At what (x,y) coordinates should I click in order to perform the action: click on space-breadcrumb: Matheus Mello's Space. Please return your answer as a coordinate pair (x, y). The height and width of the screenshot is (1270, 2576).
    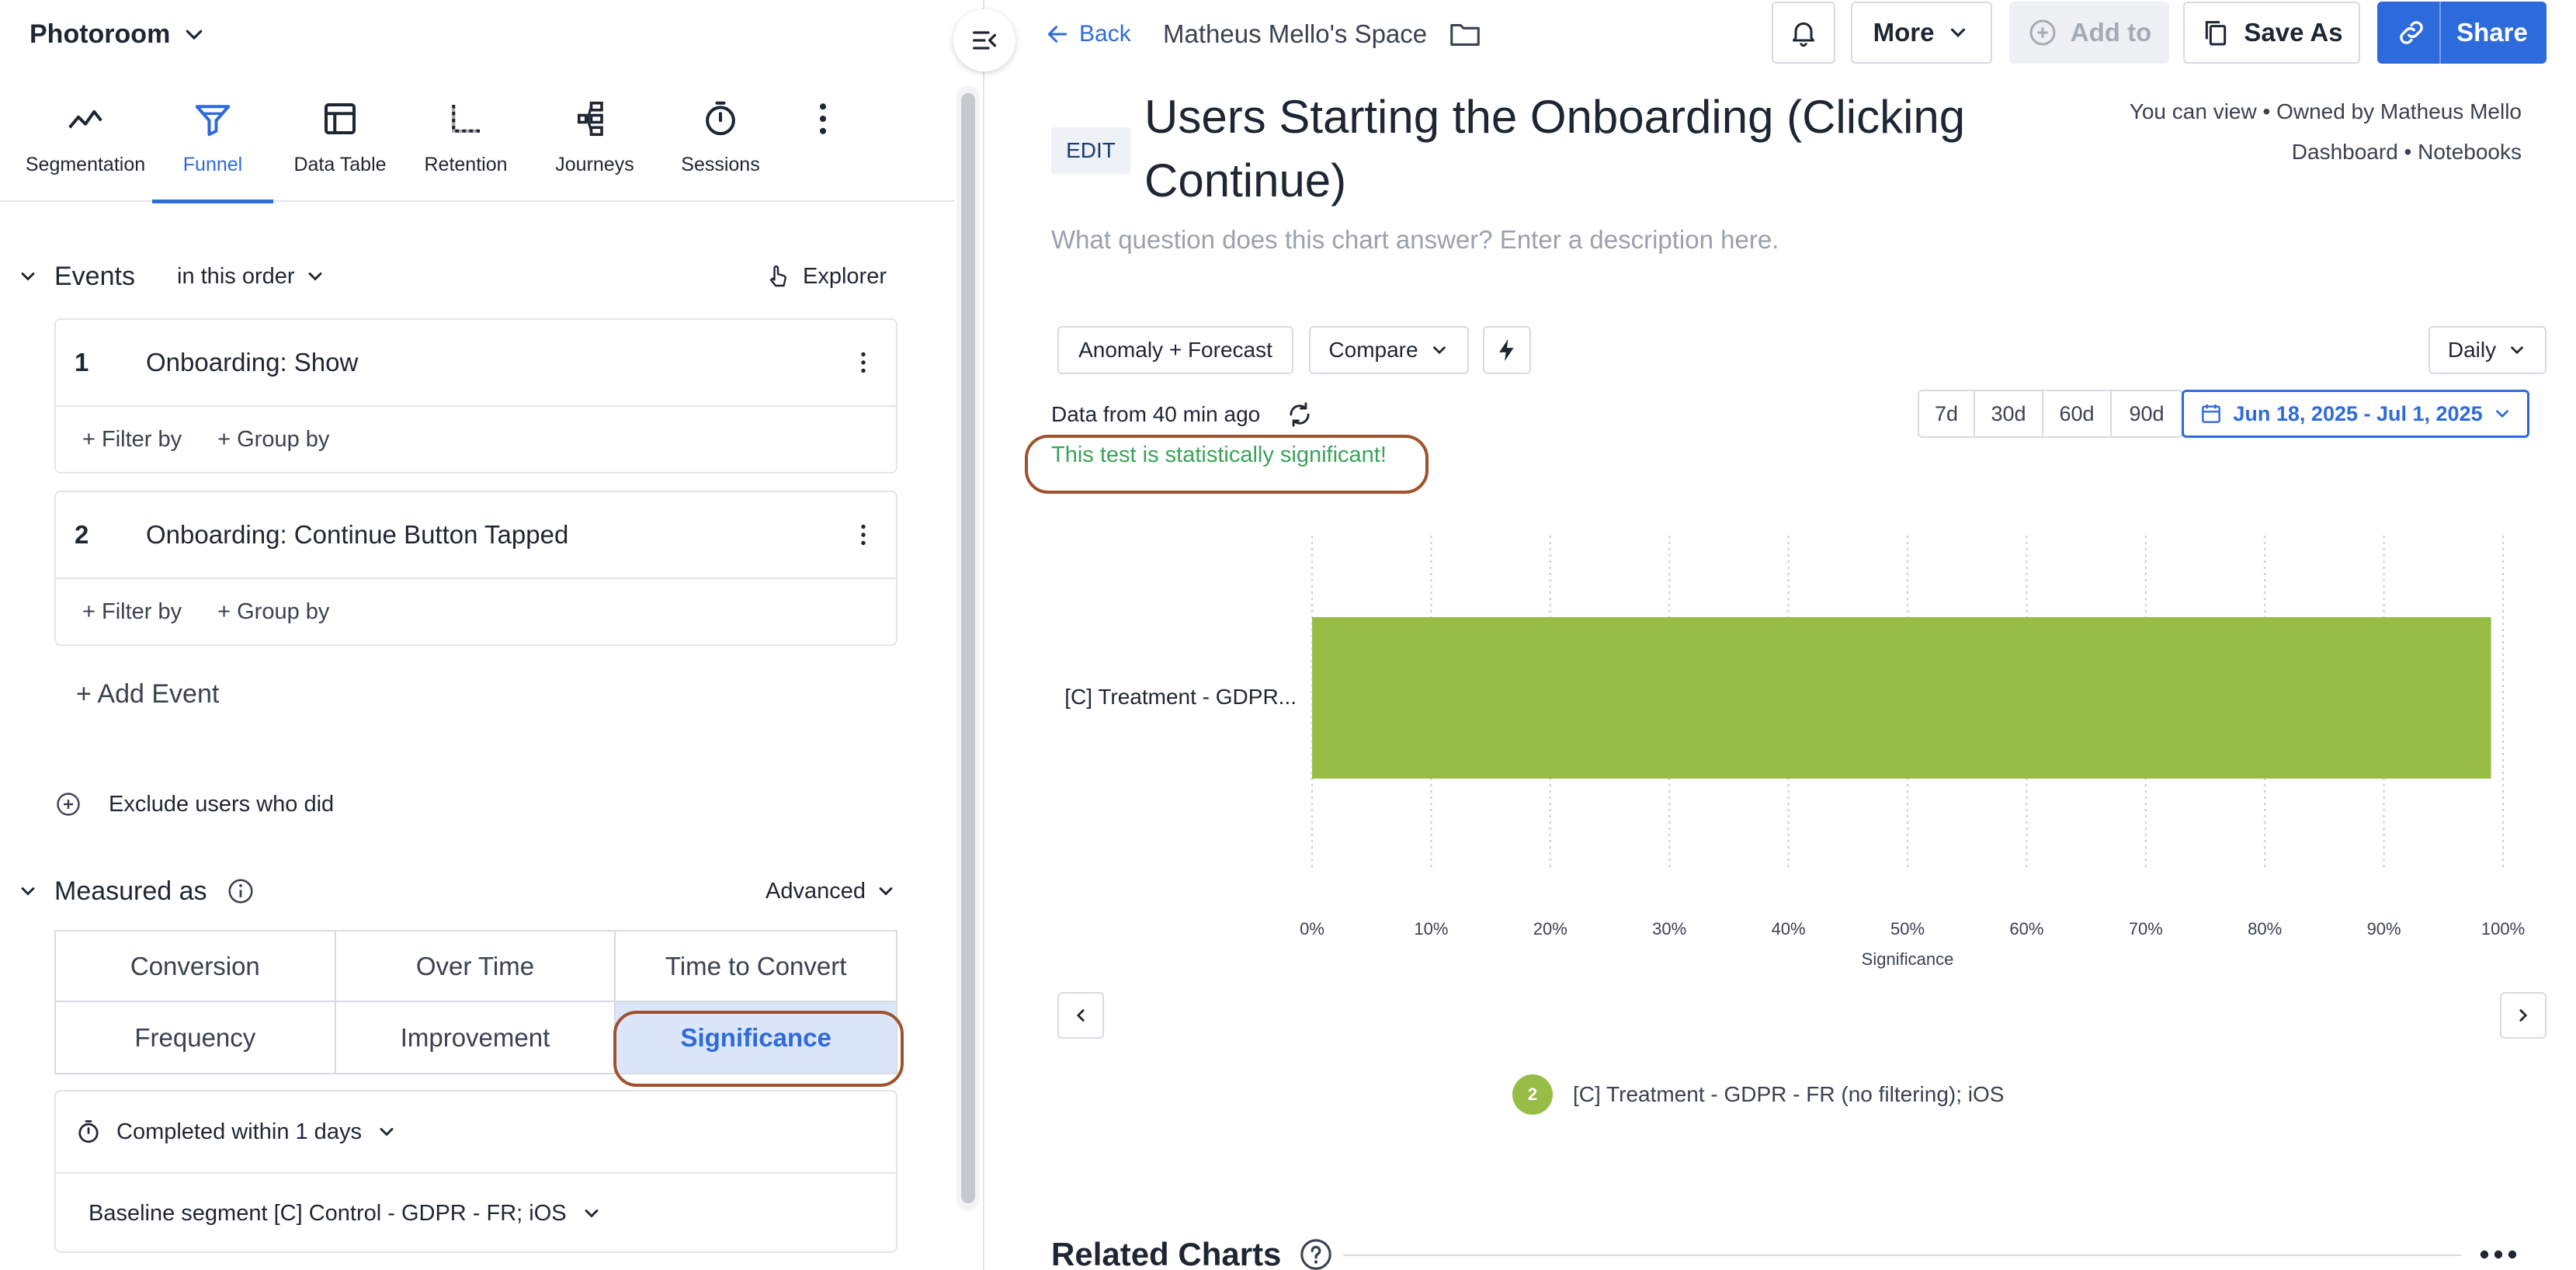
    Looking at the image, I should click on (1323, 34).